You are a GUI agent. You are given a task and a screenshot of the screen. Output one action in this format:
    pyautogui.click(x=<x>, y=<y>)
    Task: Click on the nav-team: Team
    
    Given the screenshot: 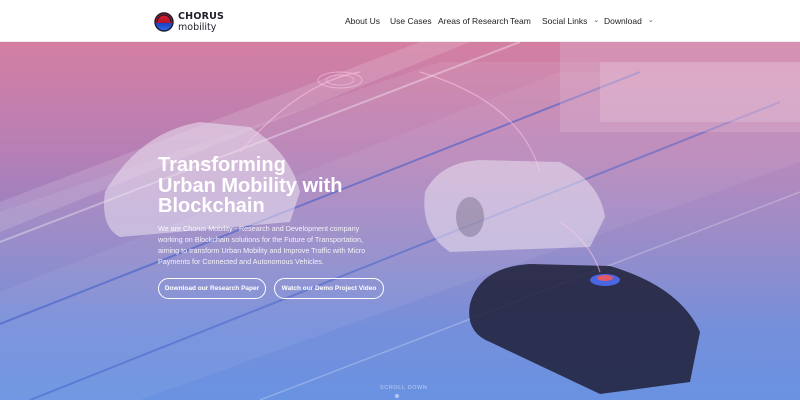 What is the action you would take?
    pyautogui.click(x=520, y=21)
    